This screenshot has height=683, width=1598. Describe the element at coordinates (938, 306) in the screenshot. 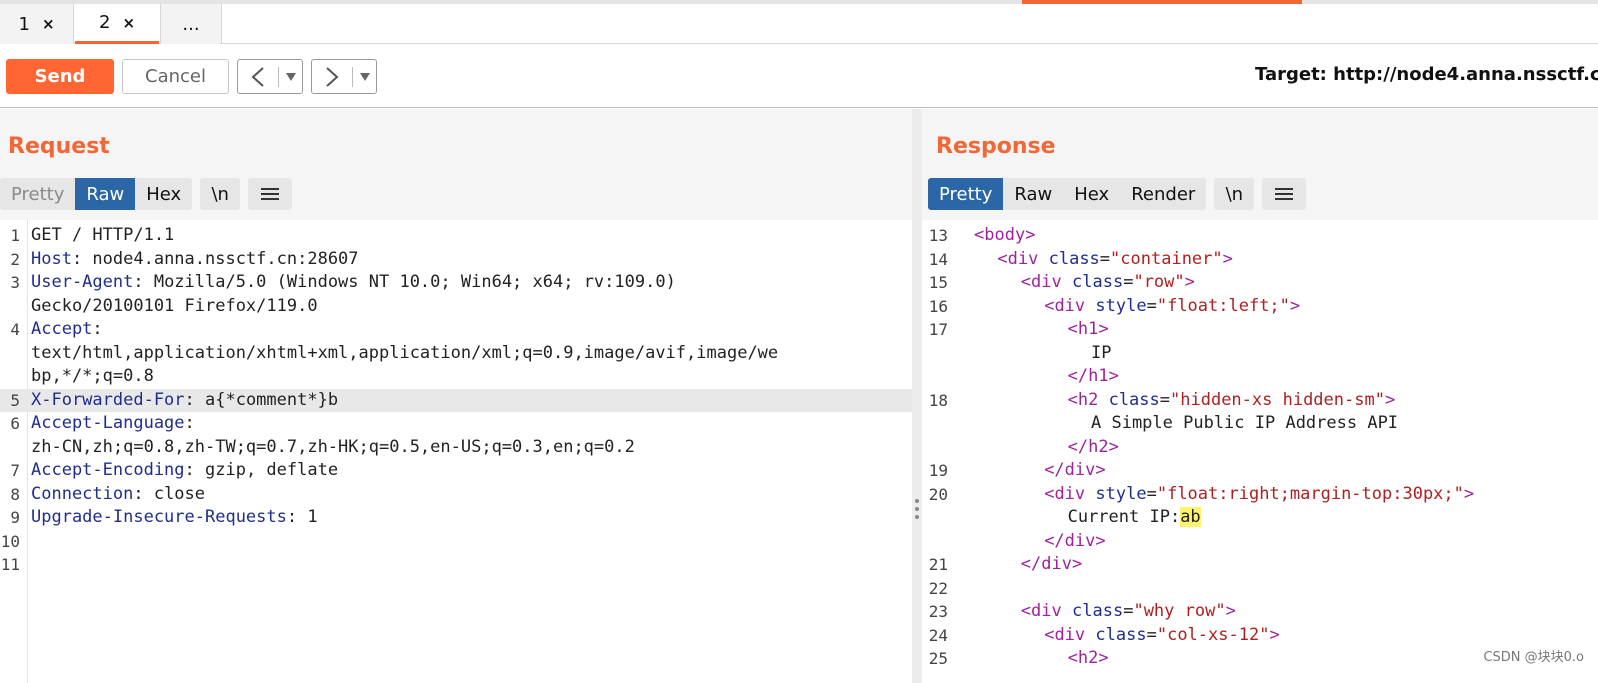

I see `line-number: 16` at that location.